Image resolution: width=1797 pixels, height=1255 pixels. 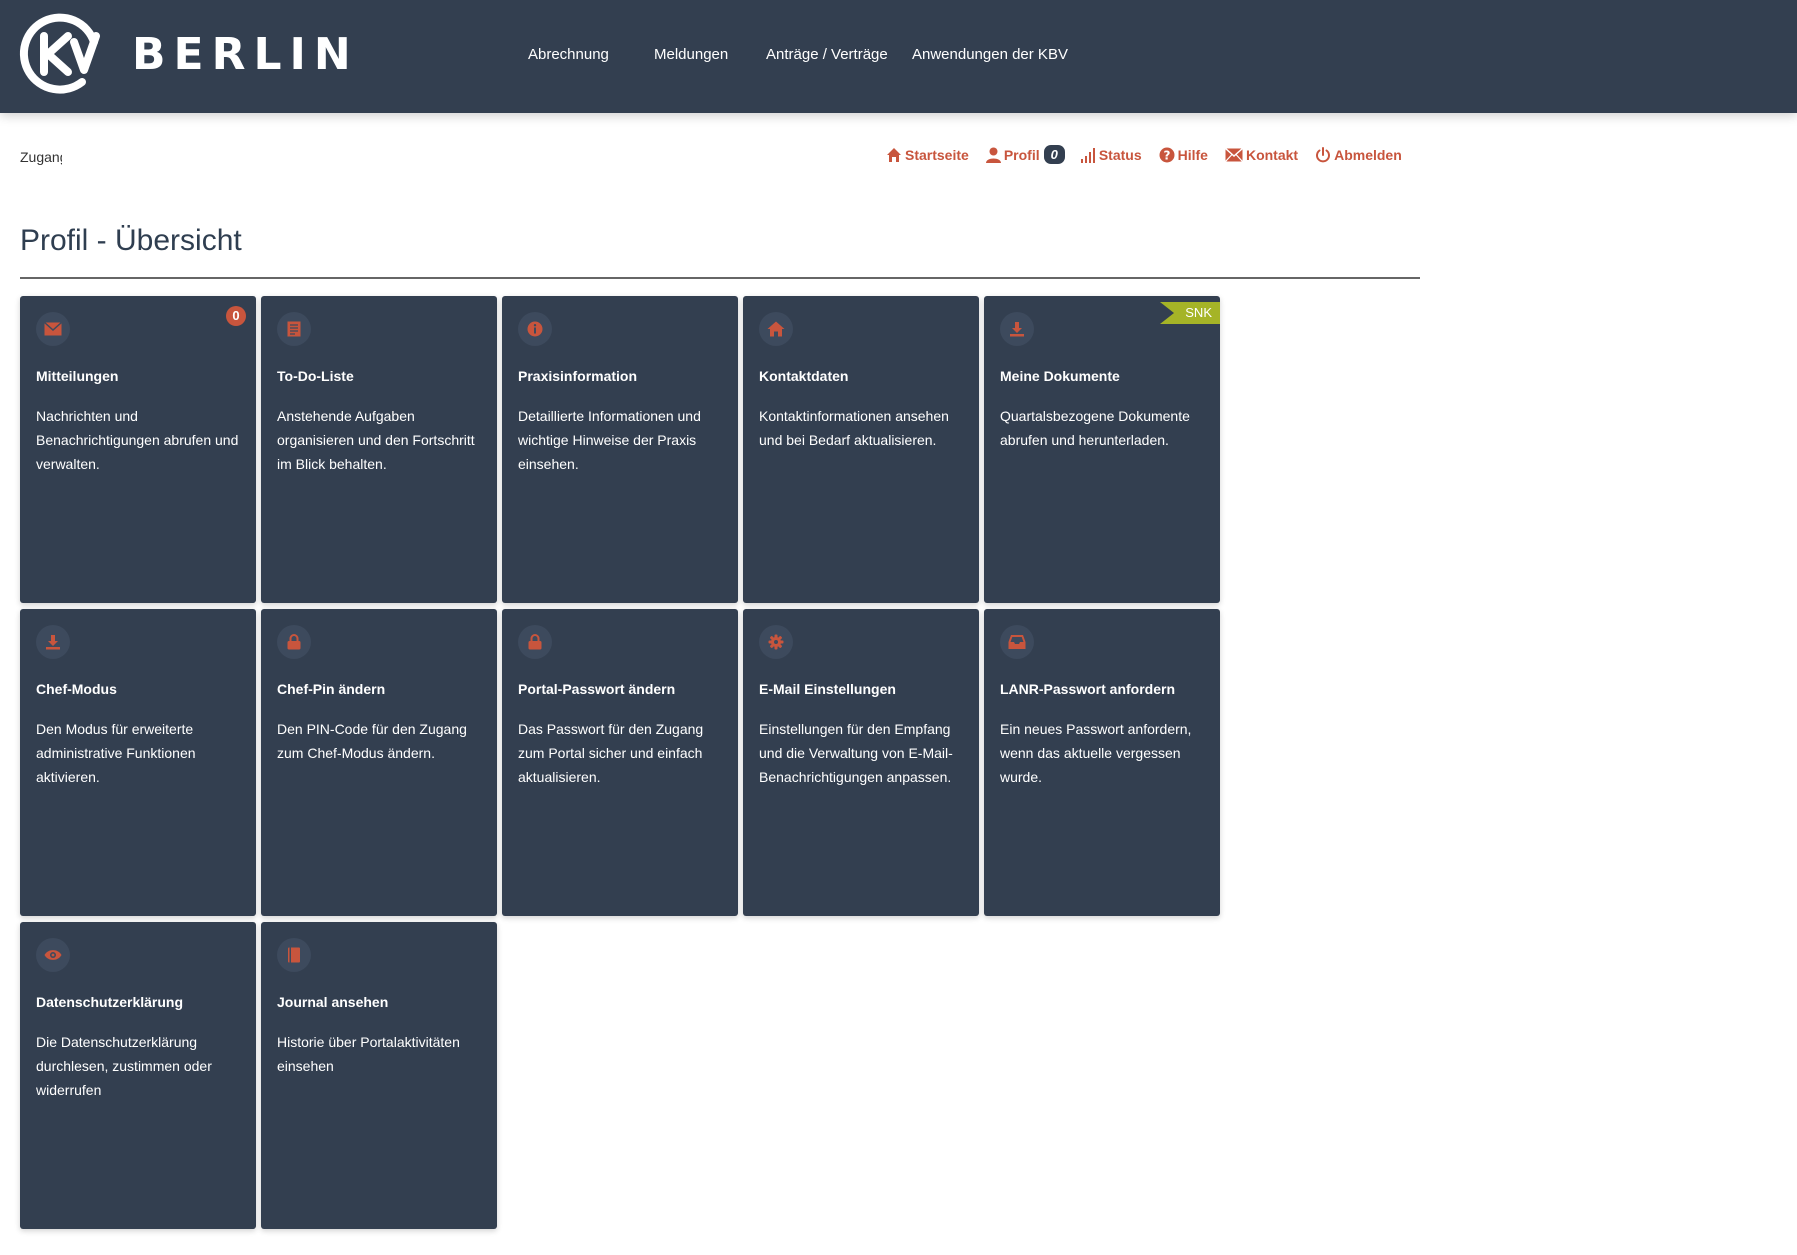 I want to click on hilfe-link: ? Hilfe, so click(x=1183, y=155).